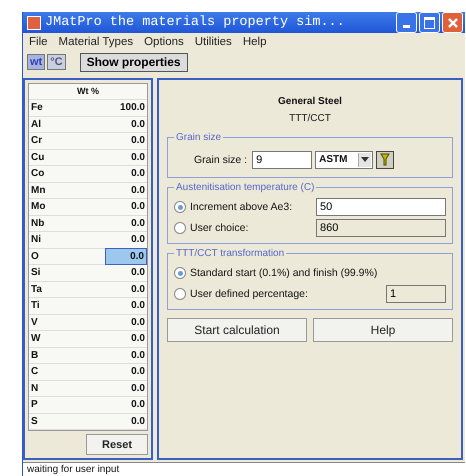 Image resolution: width=466 pixels, height=476 pixels. I want to click on option-label: User defined percentage:, so click(249, 294).